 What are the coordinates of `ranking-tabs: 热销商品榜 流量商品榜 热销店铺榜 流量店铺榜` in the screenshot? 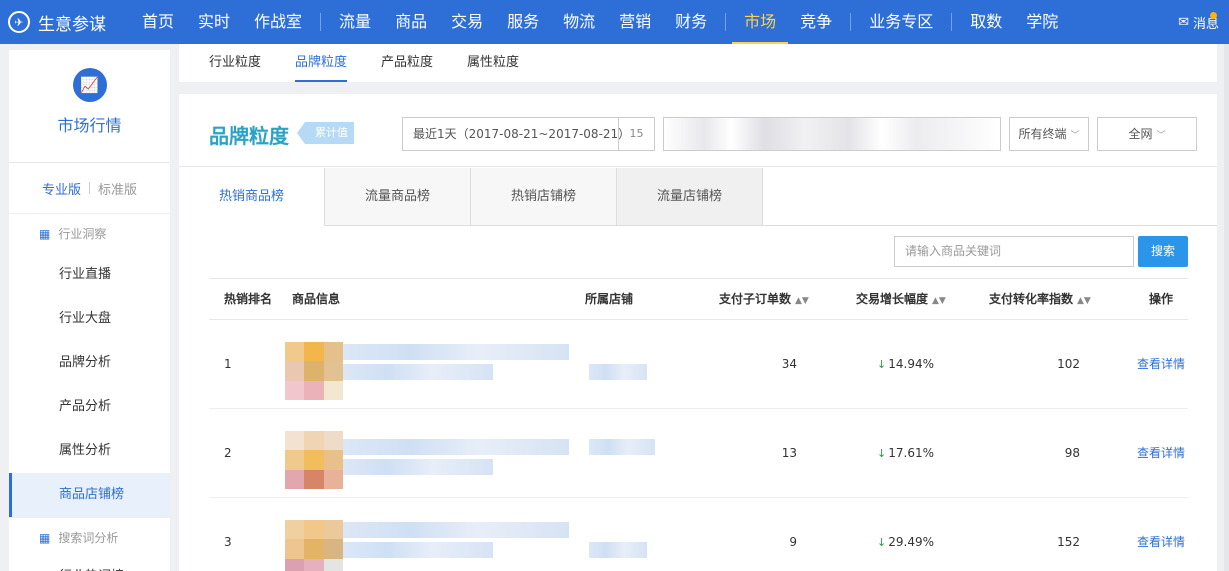 It's located at (698, 197).